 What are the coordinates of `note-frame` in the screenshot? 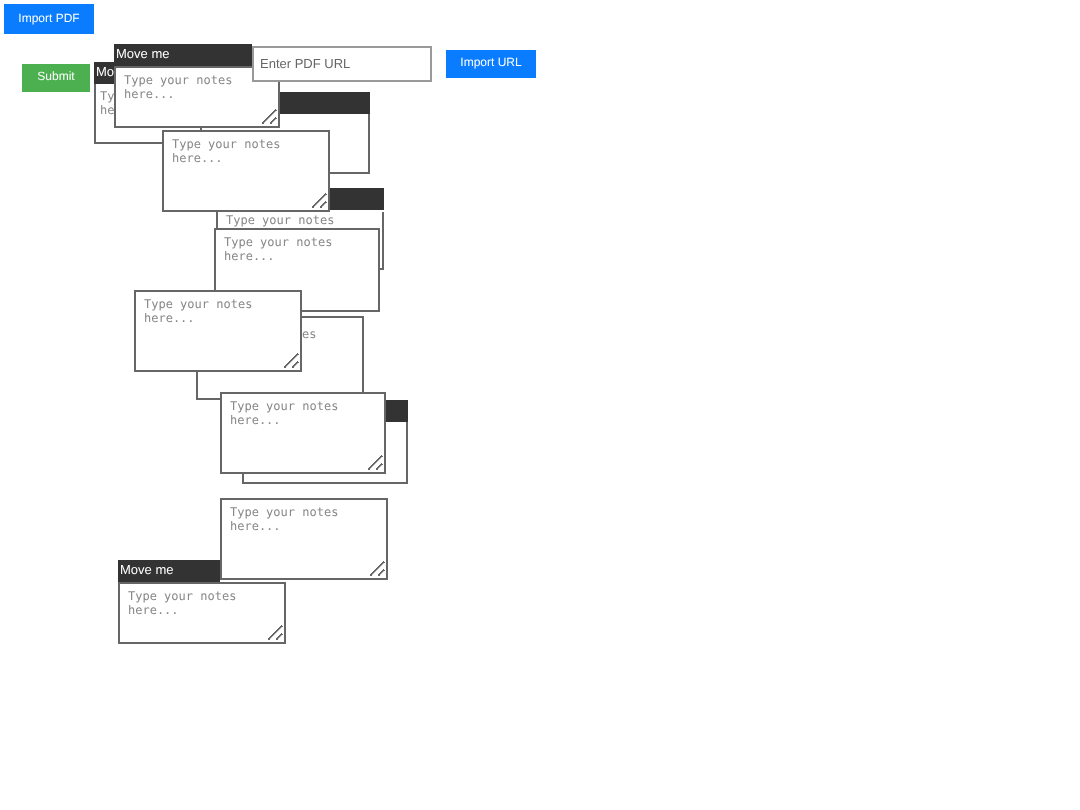 It's located at (350, 144).